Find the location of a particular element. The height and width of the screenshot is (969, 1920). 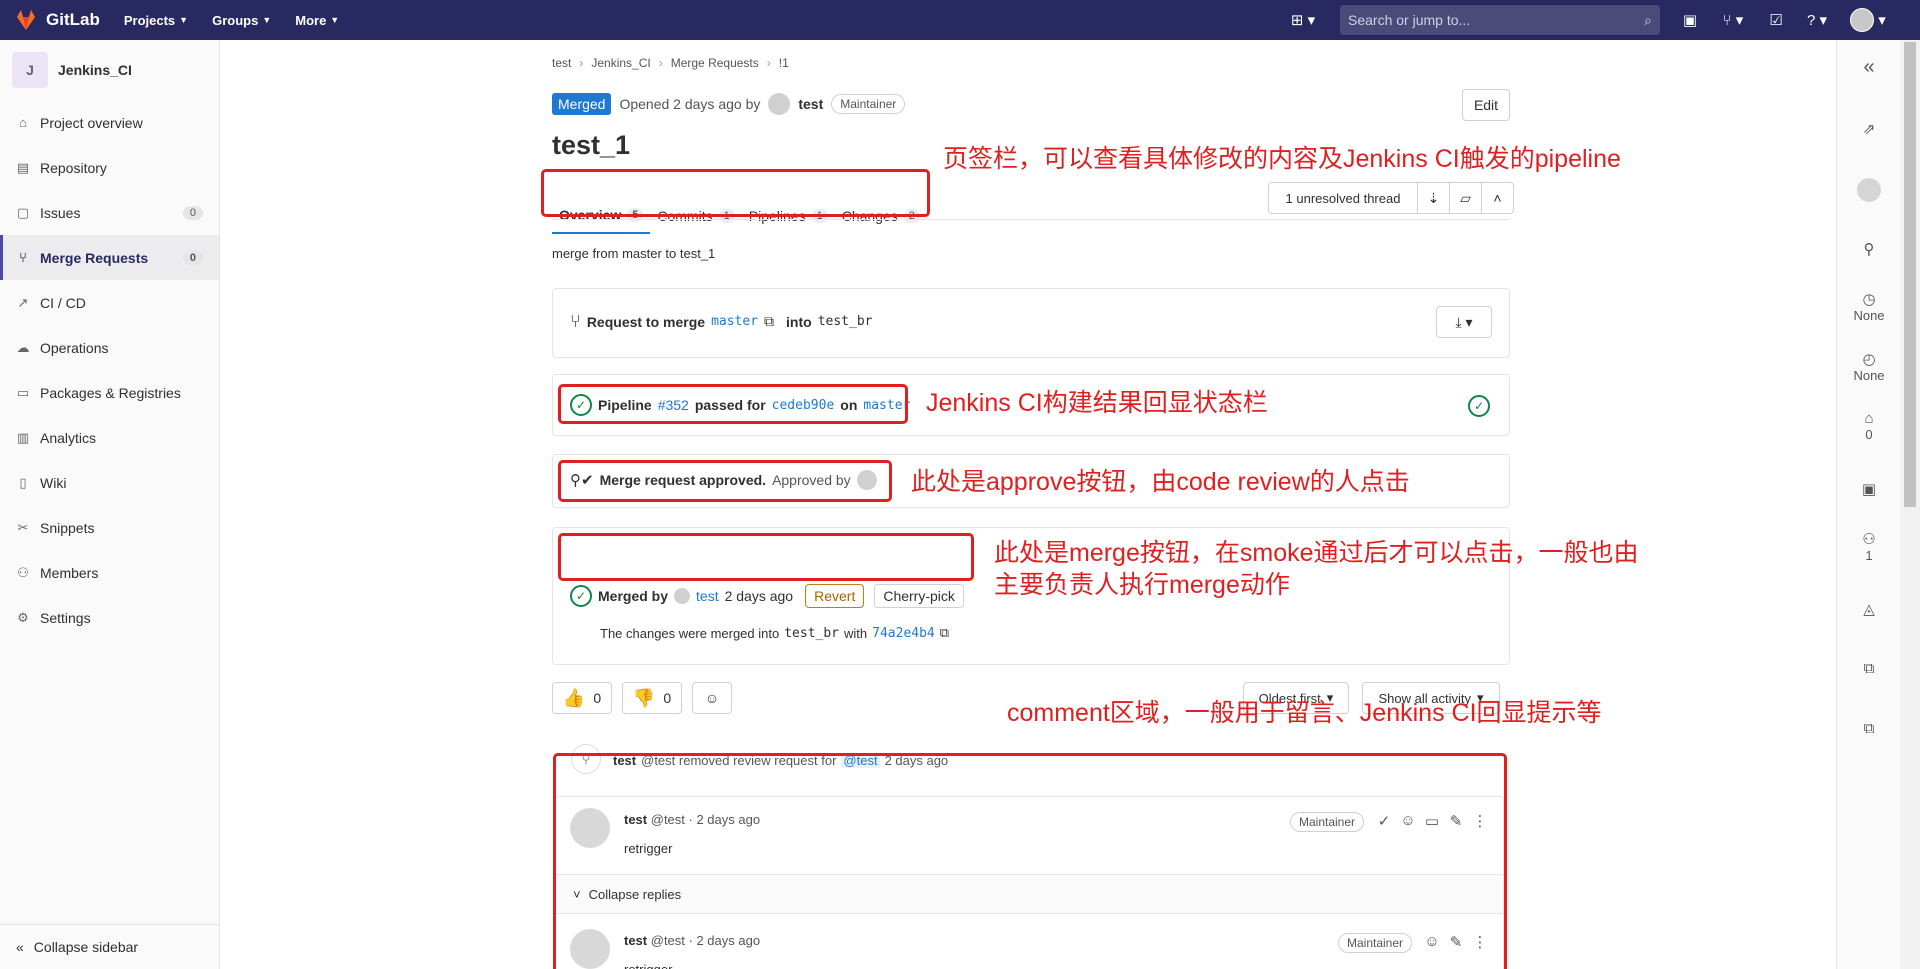

annotation-box-tabs is located at coordinates (735, 193).